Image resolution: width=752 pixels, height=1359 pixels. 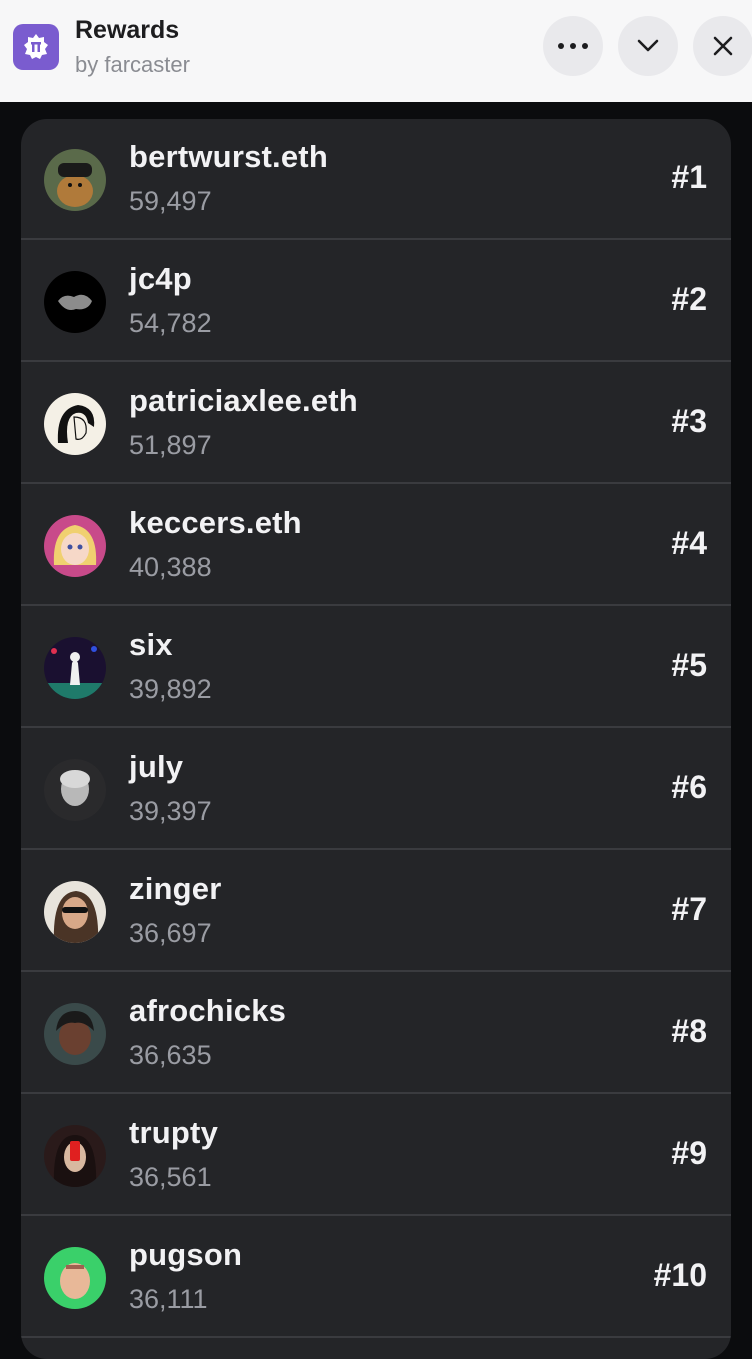 What do you see at coordinates (228, 156) in the screenshot?
I see `username: bertwurst.eth` at bounding box center [228, 156].